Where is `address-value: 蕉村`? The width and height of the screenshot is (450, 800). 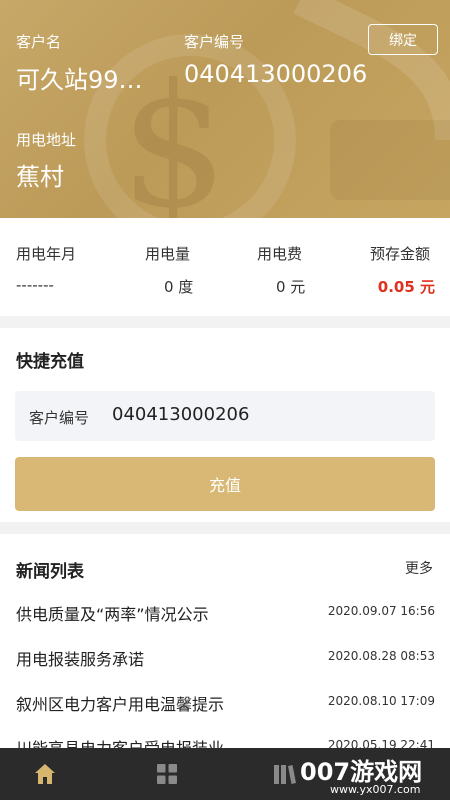 address-value: 蕉村 is located at coordinates (40, 177).